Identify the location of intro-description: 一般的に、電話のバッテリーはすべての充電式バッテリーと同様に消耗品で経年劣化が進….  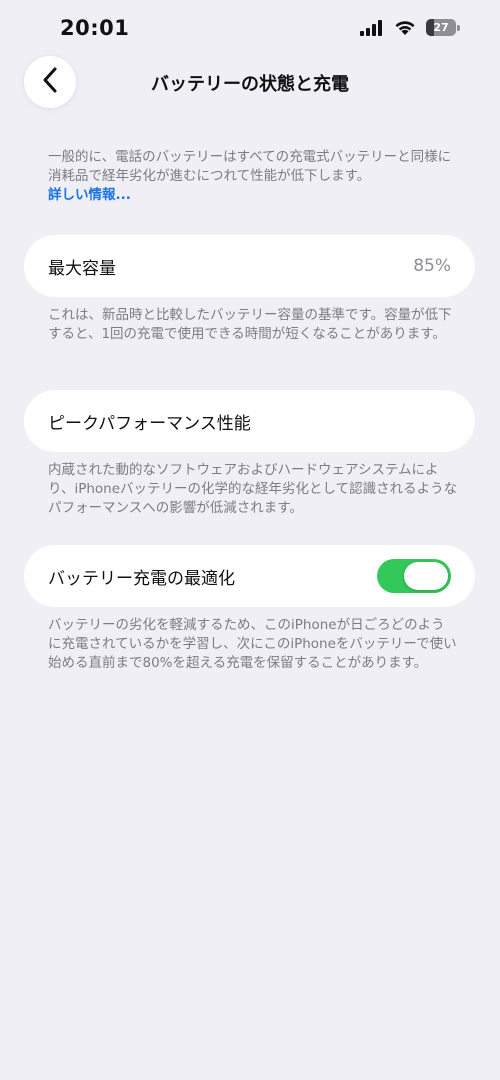
(253, 176).